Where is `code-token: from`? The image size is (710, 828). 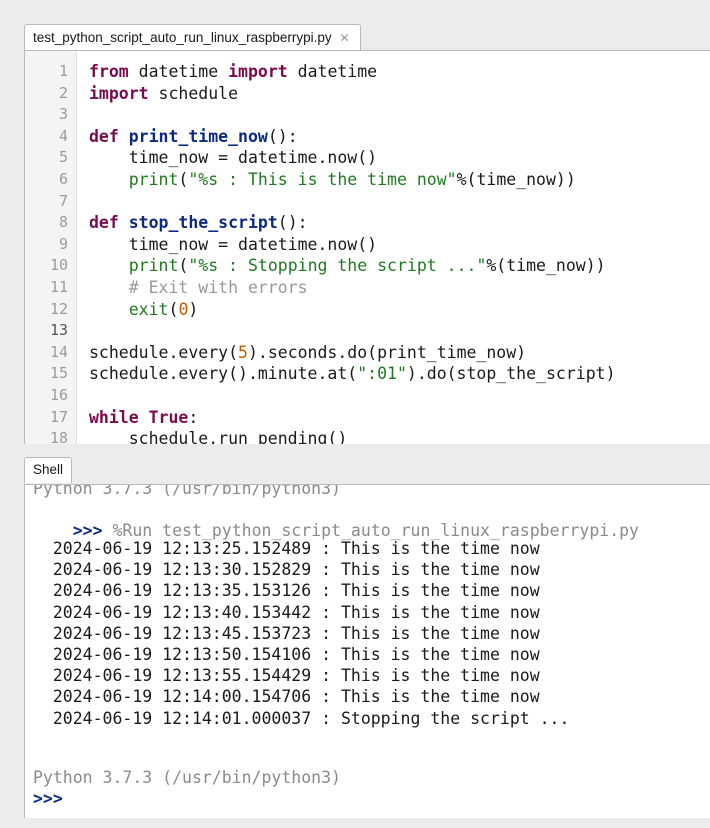
code-token: from is located at coordinates (109, 71).